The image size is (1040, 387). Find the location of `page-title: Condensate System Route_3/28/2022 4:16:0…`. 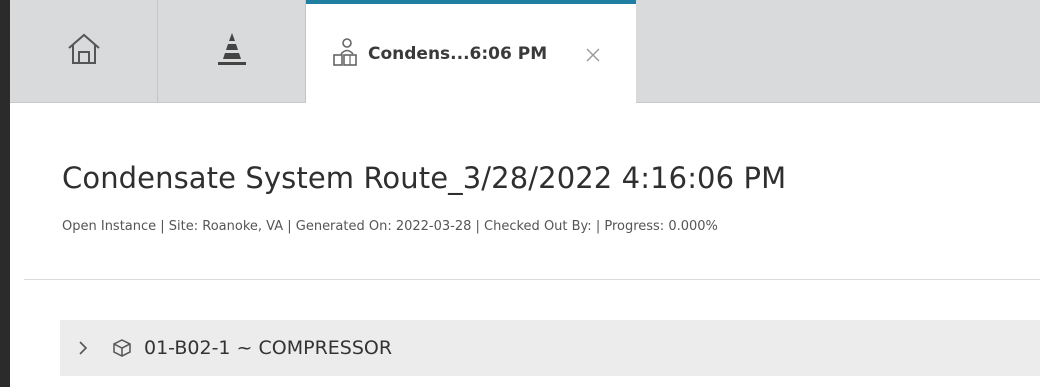

page-title: Condensate System Route_3/28/2022 4:16:0… is located at coordinates (424, 178).